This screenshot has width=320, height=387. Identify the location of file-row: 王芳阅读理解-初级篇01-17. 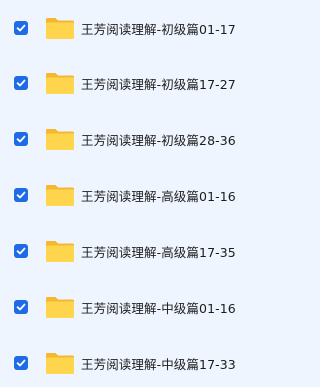
(149, 28).